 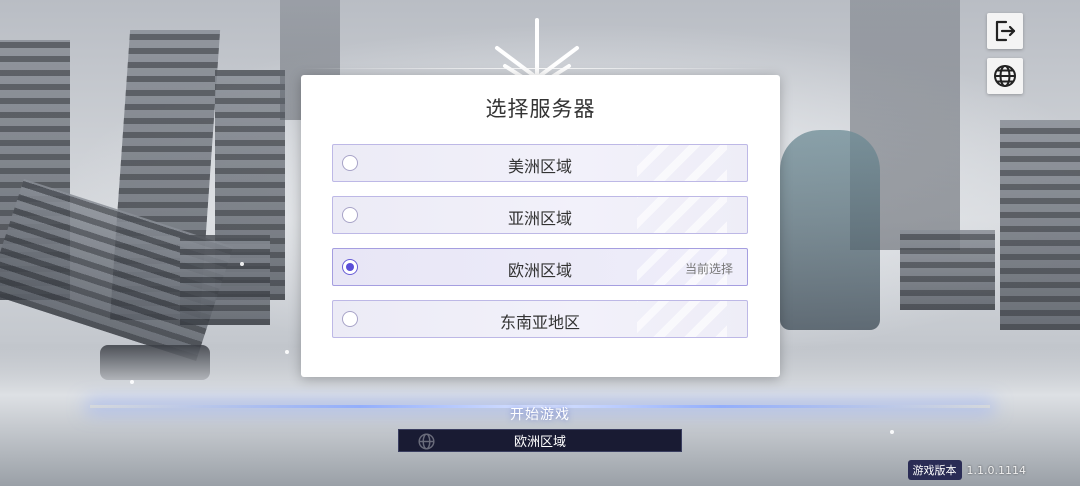 I want to click on giant-creature, so click(x=830, y=230).